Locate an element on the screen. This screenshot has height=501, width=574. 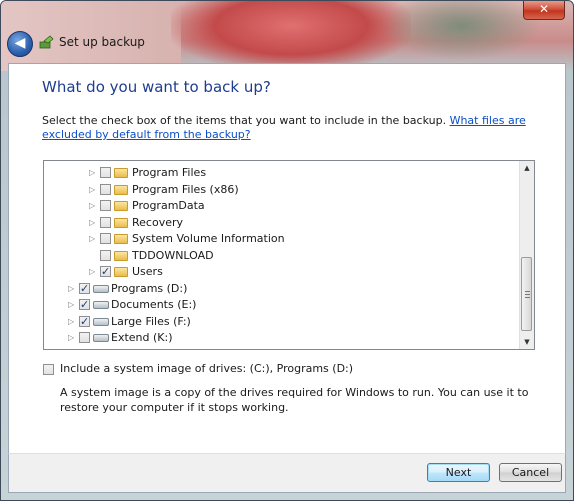
system-image-checkbox is located at coordinates (48, 369).